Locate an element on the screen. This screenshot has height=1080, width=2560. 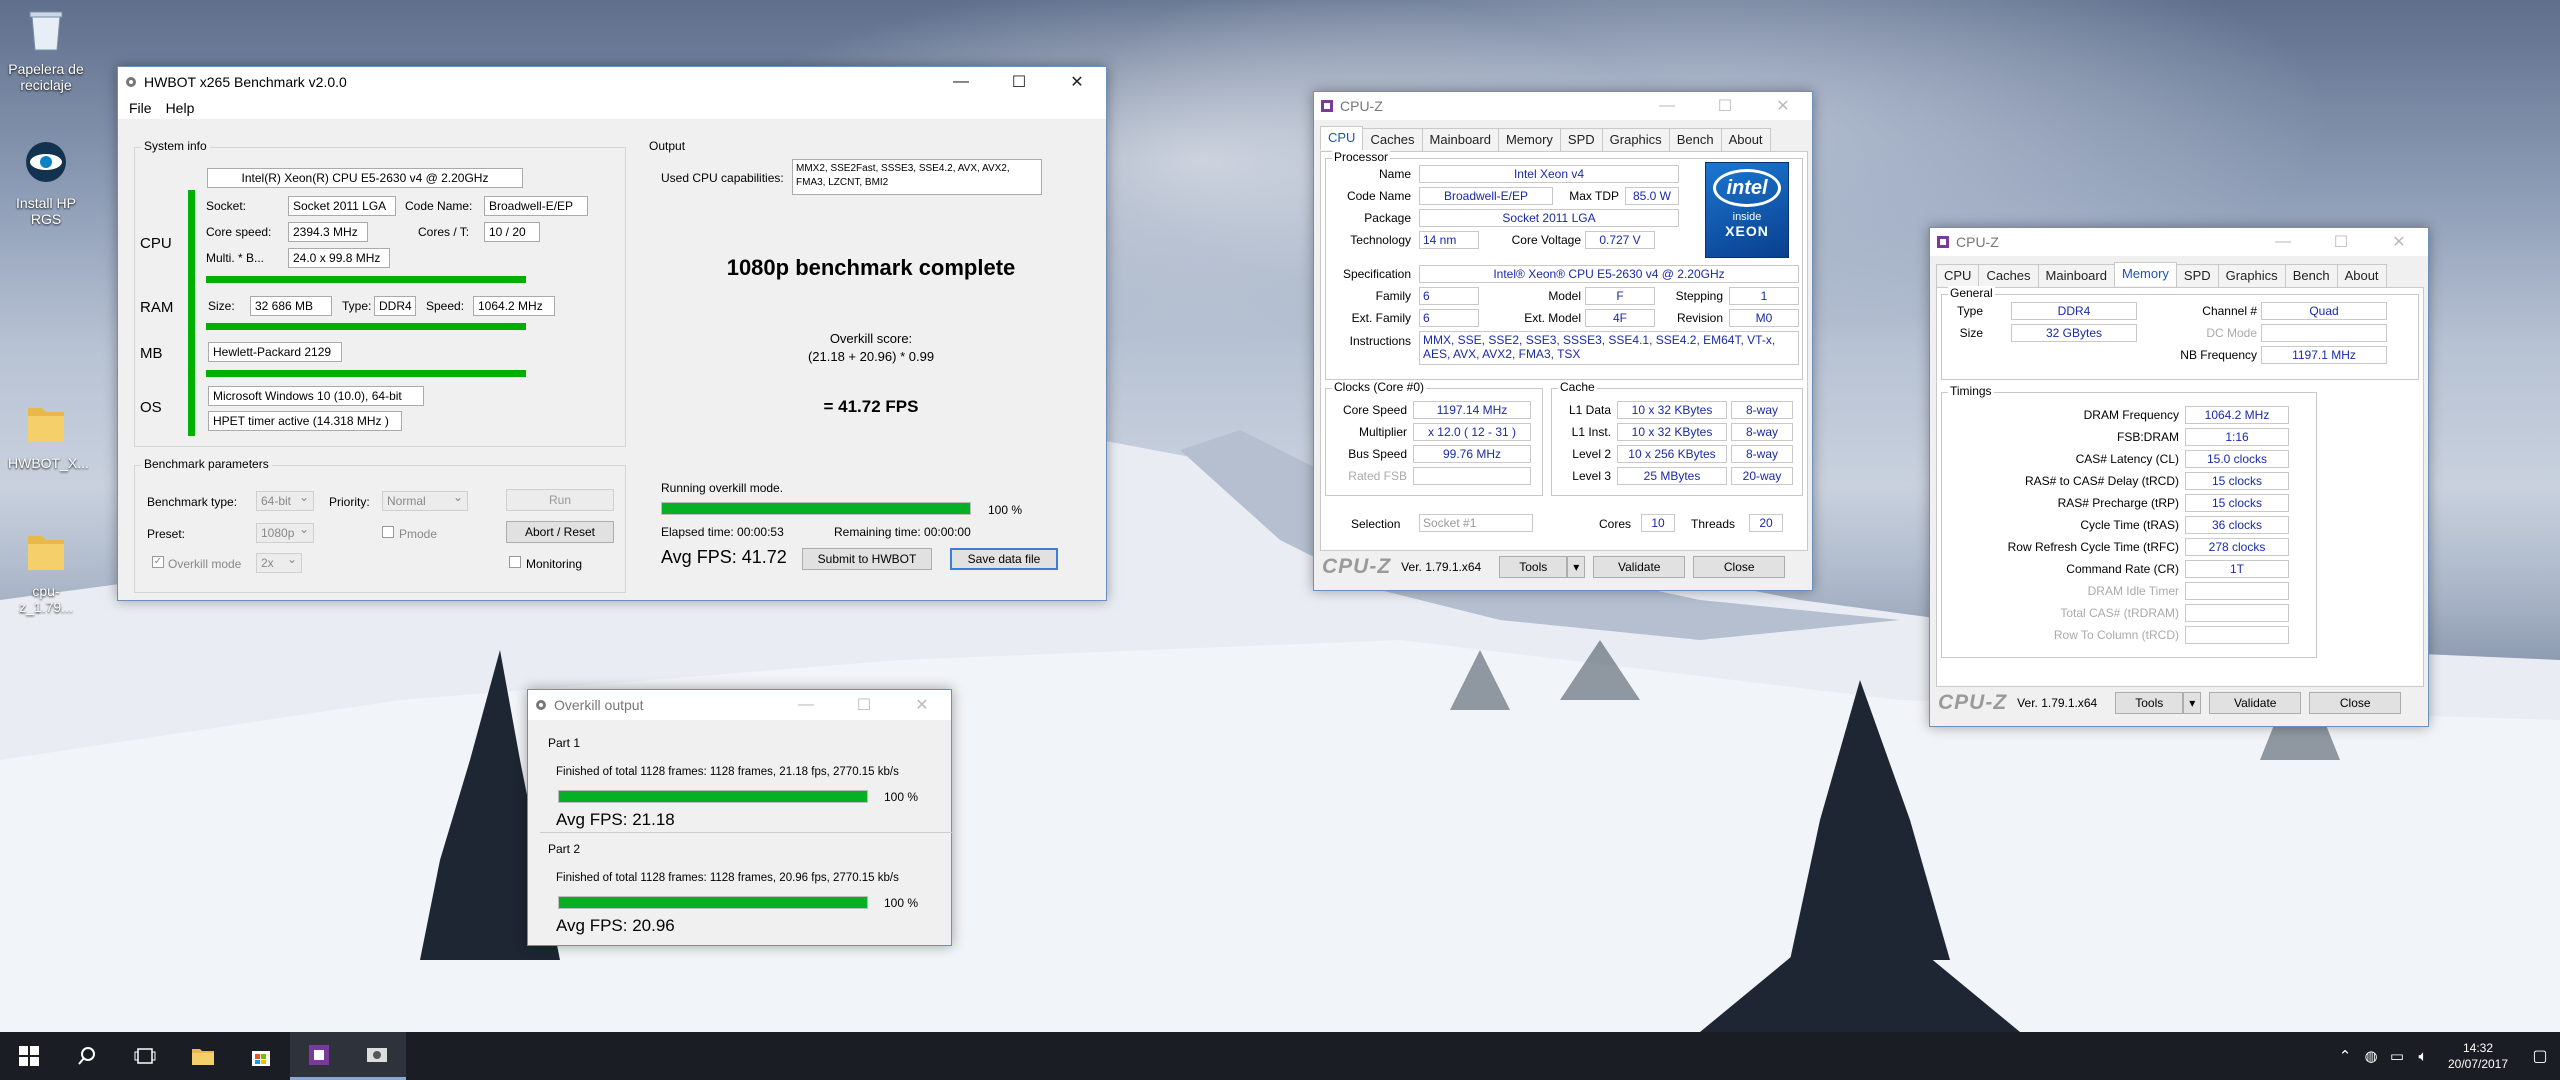
threads-label: Threads is located at coordinates (1713, 524).